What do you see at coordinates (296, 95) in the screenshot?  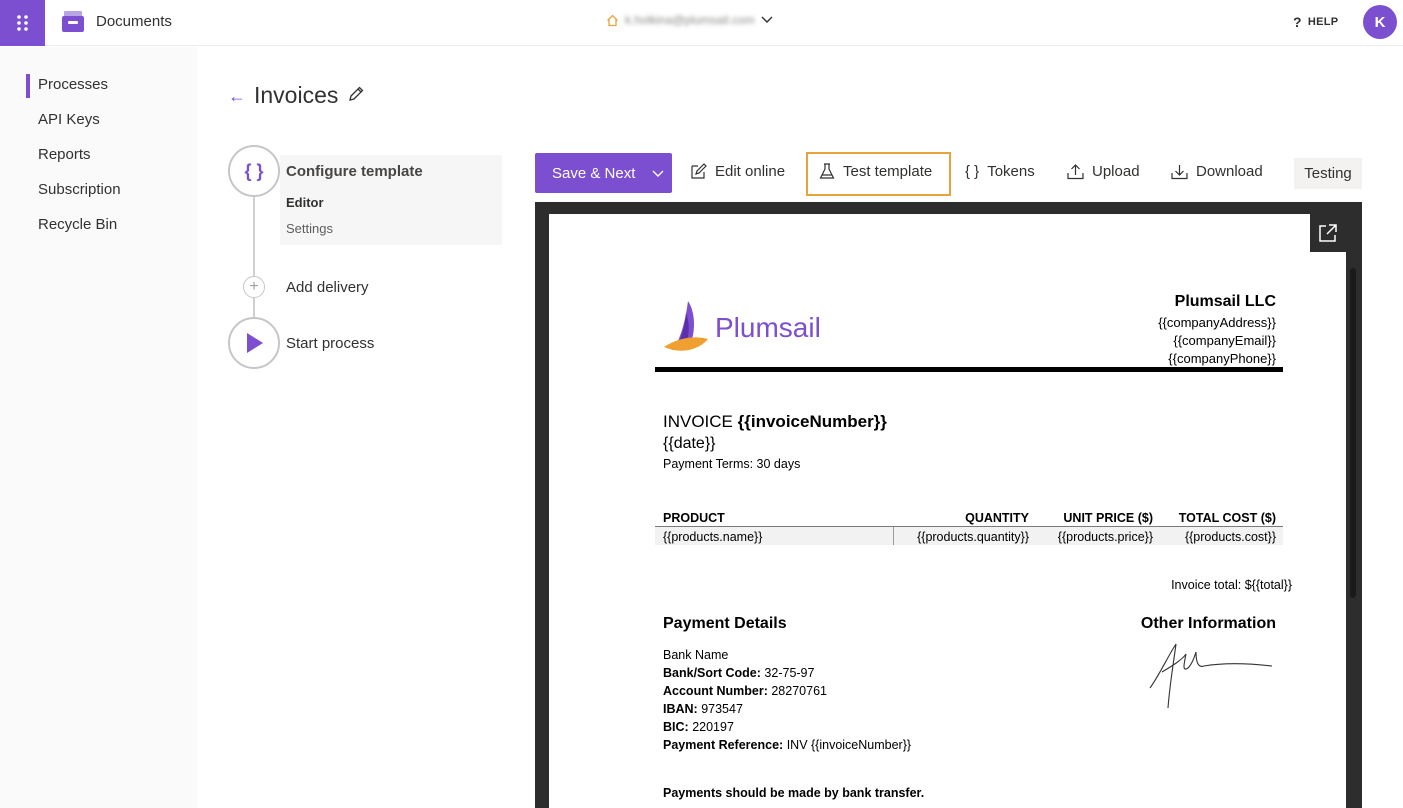 I see `page-title: Invoices` at bounding box center [296, 95].